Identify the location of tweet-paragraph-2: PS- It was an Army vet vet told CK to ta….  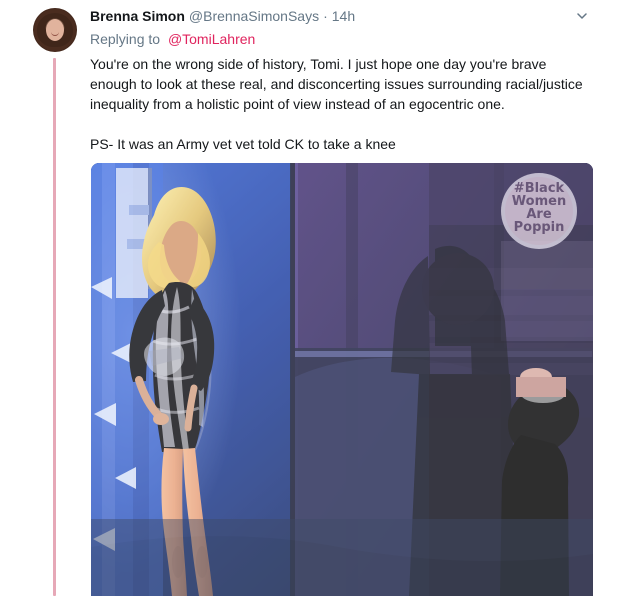
(243, 144).